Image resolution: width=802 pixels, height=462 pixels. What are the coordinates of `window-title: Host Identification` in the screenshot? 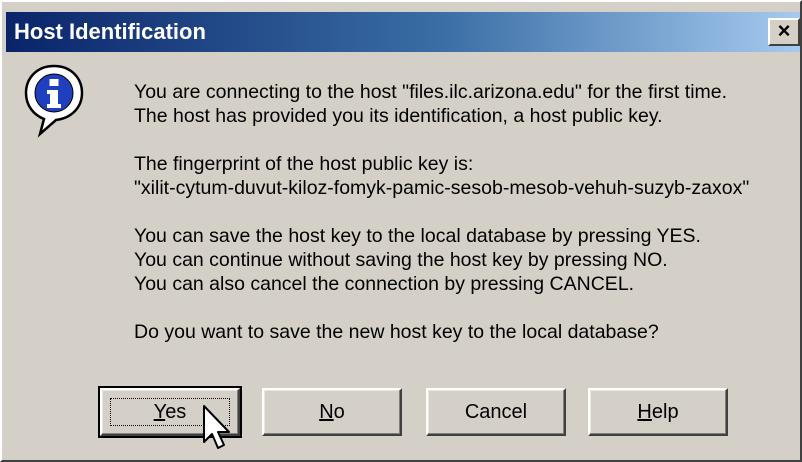 It's located at (110, 31).